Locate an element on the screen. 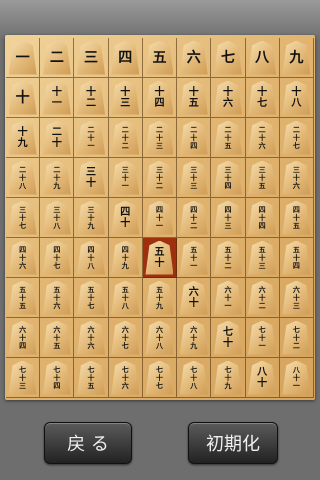 Image resolution: width=320 pixels, height=480 pixels. shogi-piece: 十 四 is located at coordinates (159, 97).